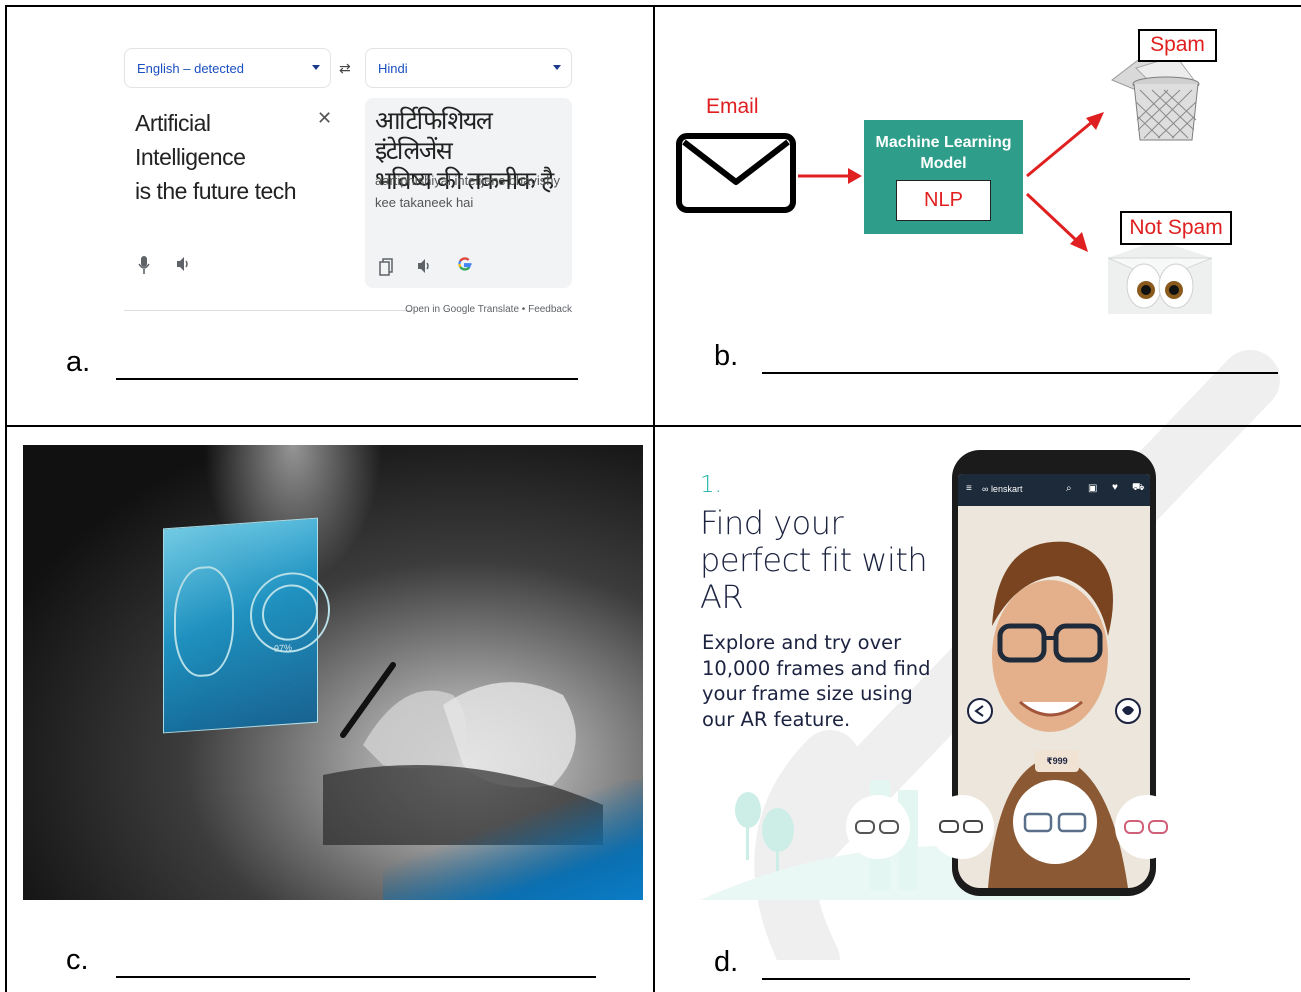 This screenshot has height=992, width=1301. I want to click on cart-icon: ⛟, so click(1138, 488).